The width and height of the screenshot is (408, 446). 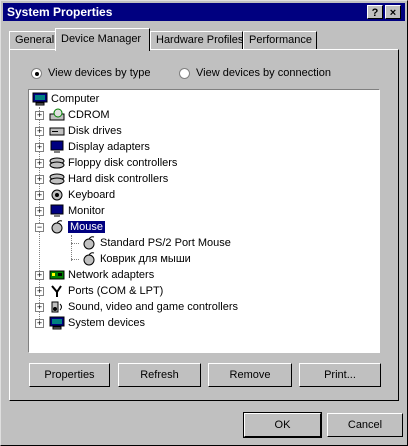 What do you see at coordinates (280, 40) in the screenshot?
I see `tab-performance: Performance` at bounding box center [280, 40].